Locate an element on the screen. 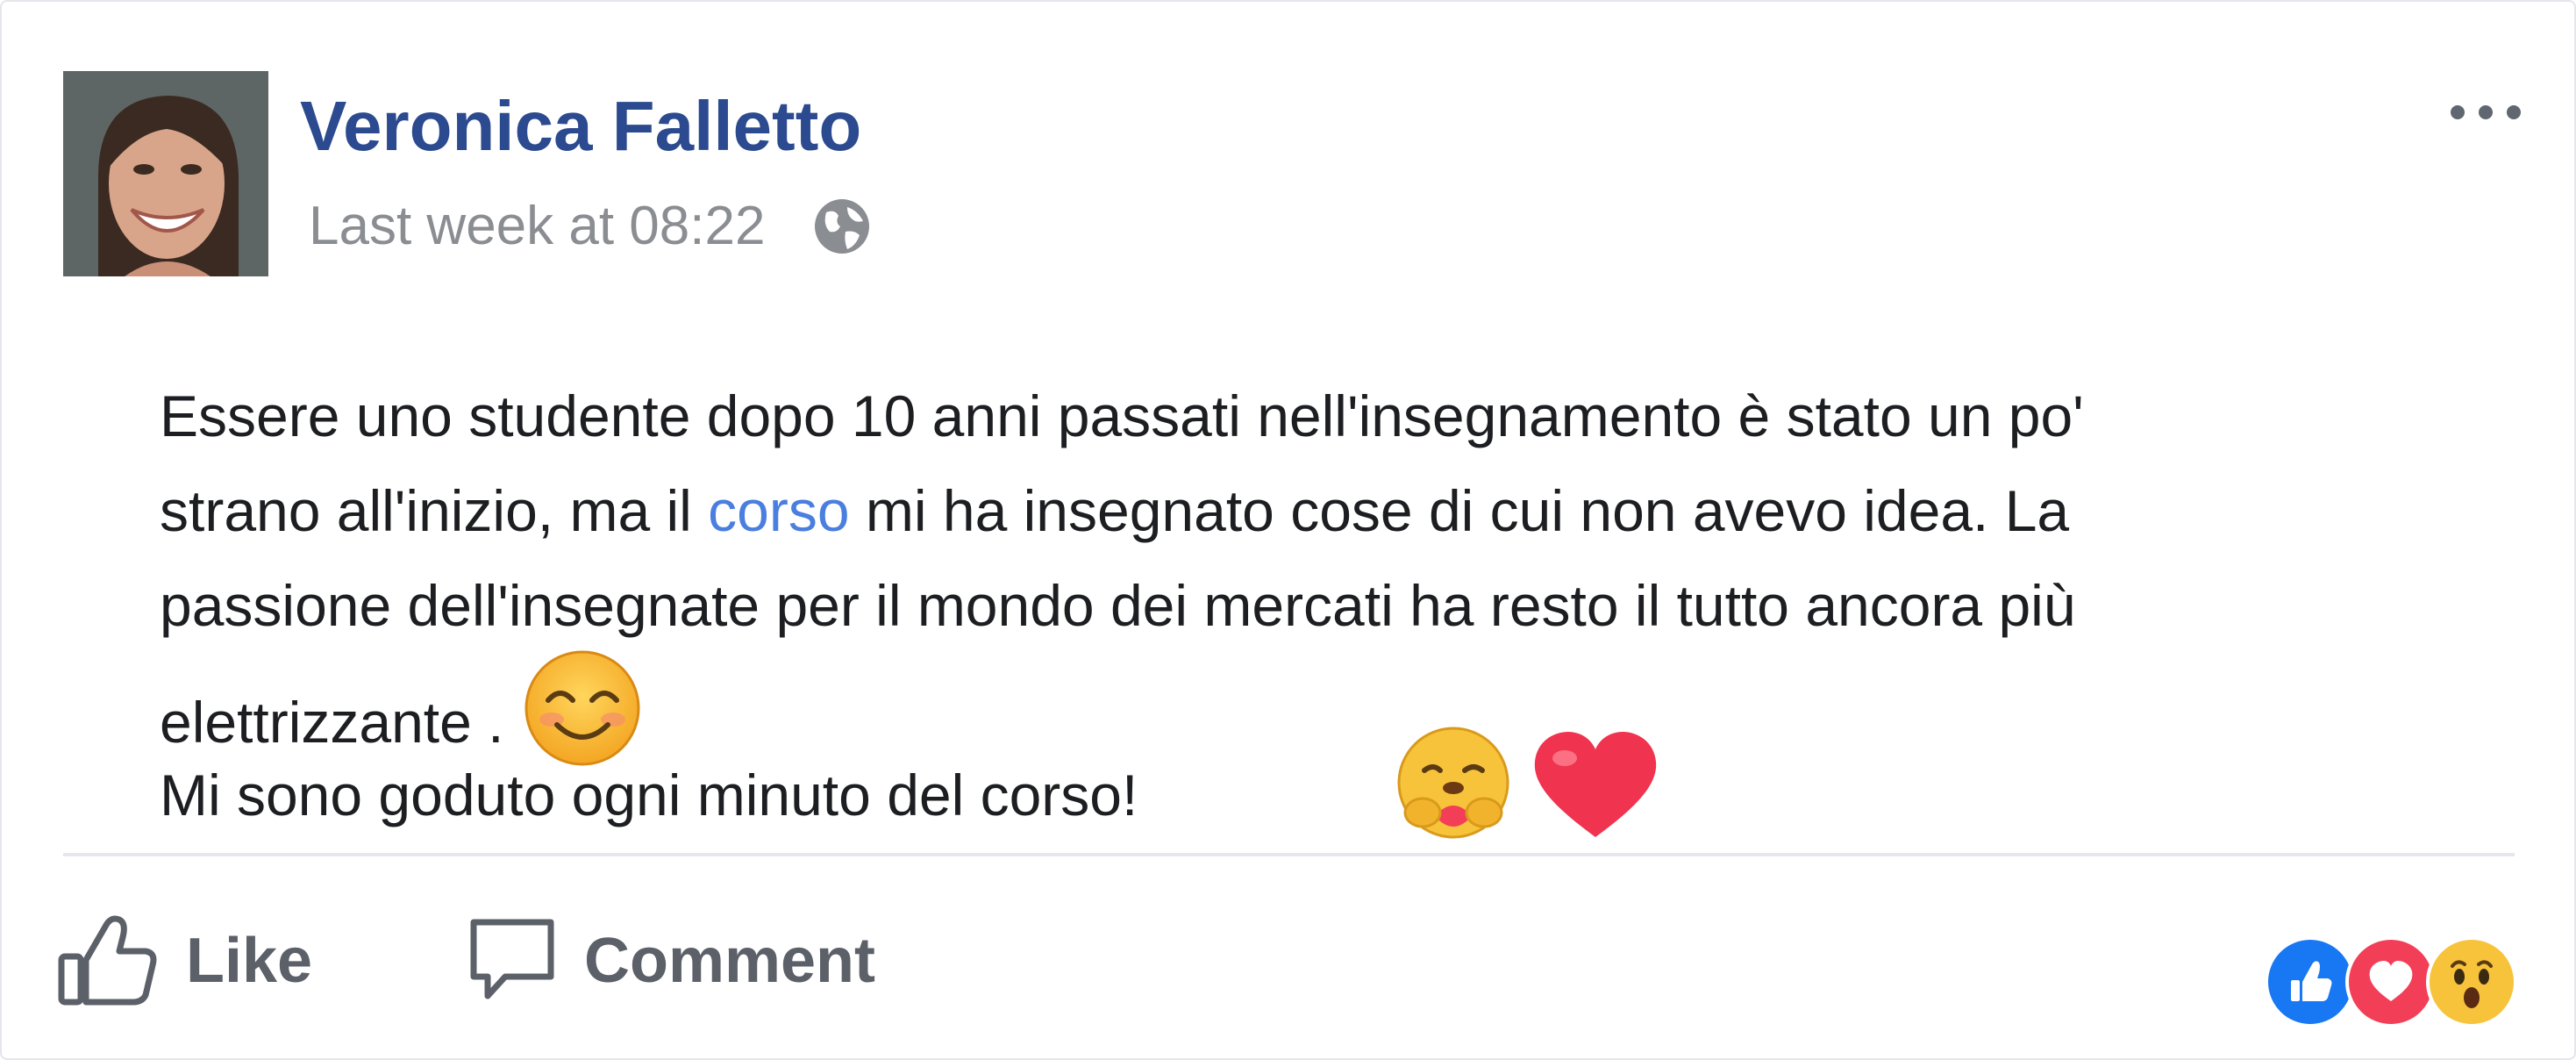 The width and height of the screenshot is (2576, 1060). avatar is located at coordinates (166, 173).